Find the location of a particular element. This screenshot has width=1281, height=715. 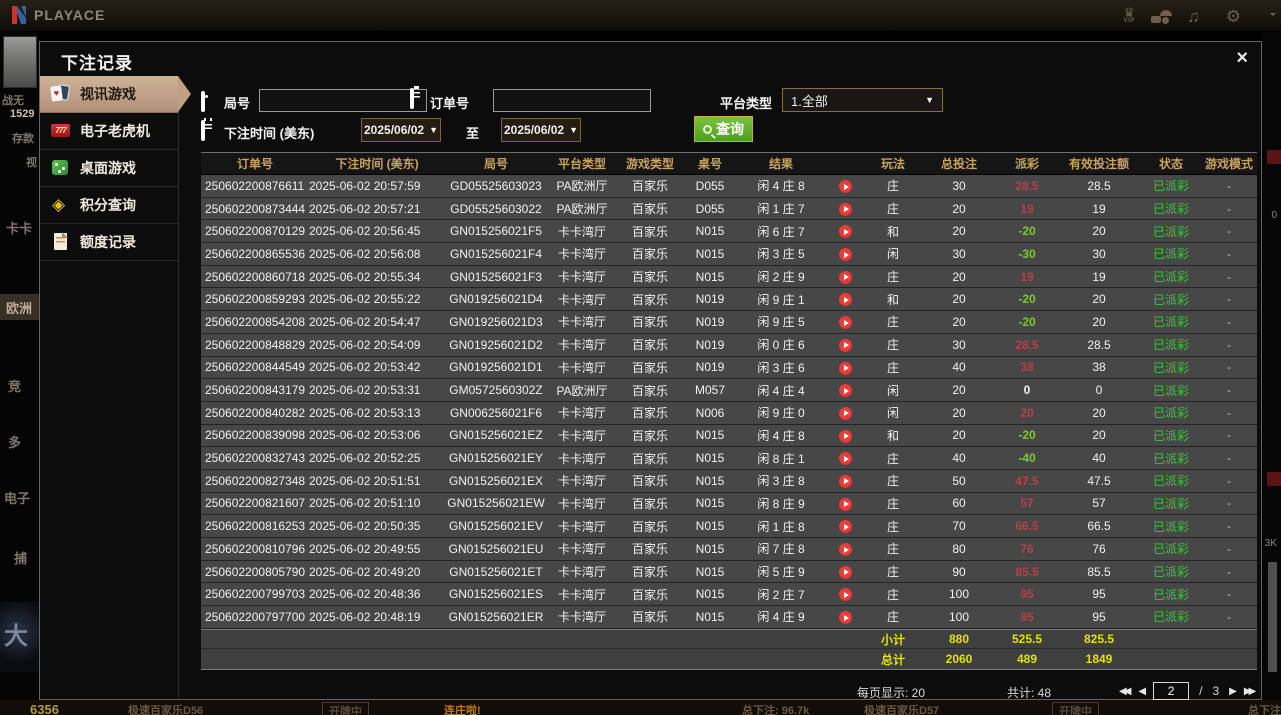

cell-round-number: GN019256021D3 is located at coordinates (496, 321).